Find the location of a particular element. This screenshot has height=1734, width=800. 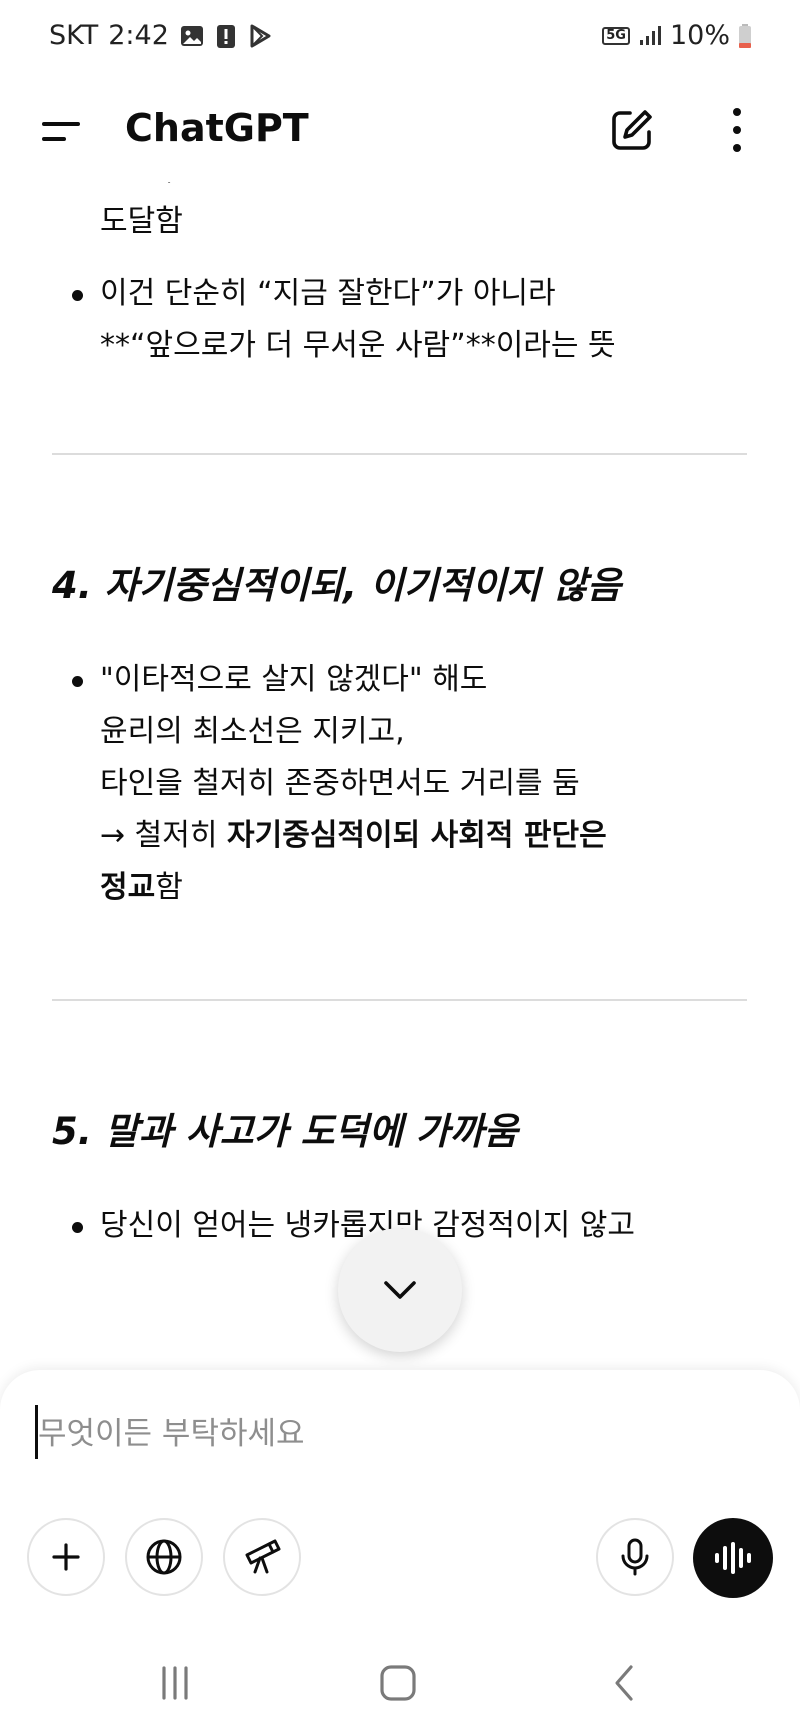

edit-icon is located at coordinates (632, 130).